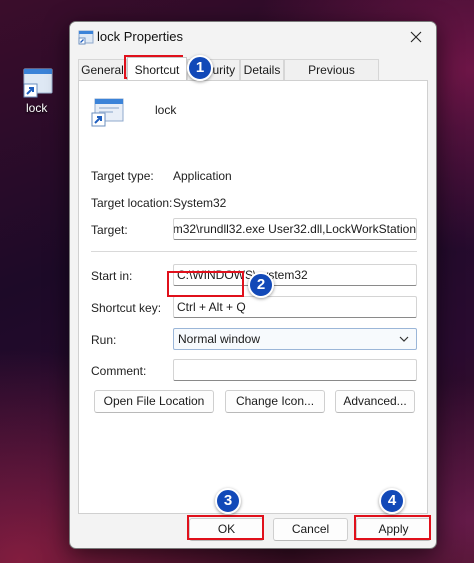 The height and width of the screenshot is (563, 474). Describe the element at coordinates (295, 339) in the screenshot. I see `run-dropdown: Normal window` at that location.